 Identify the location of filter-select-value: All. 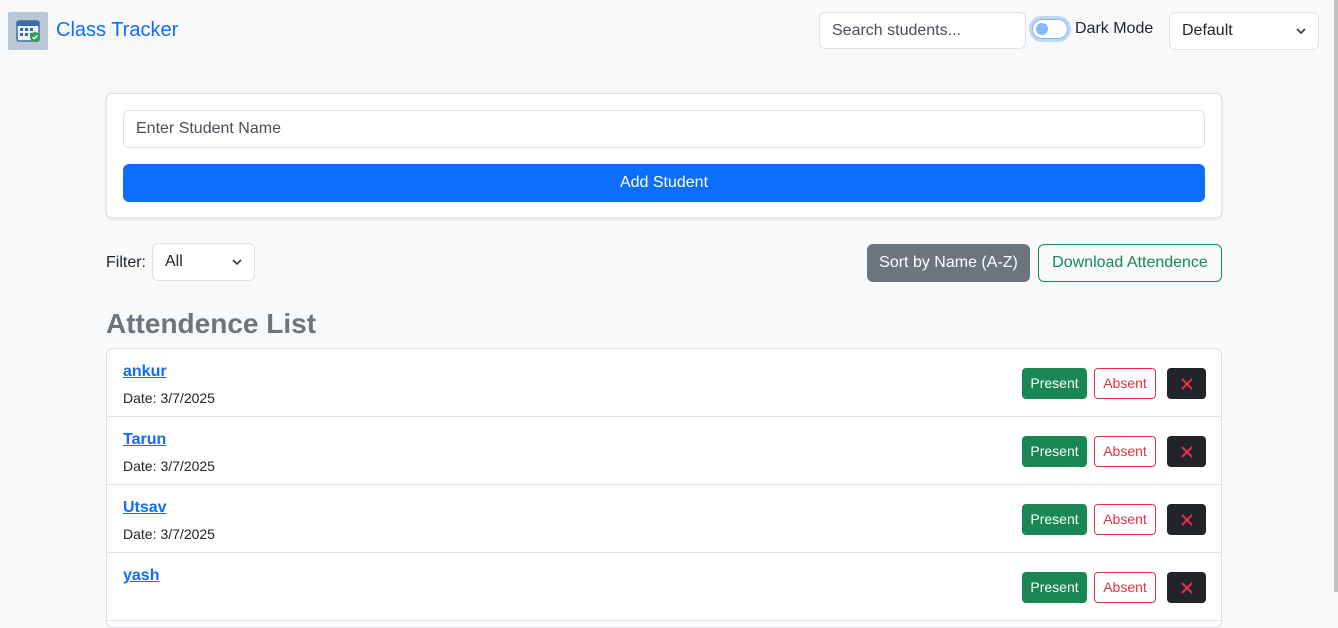
(174, 261).